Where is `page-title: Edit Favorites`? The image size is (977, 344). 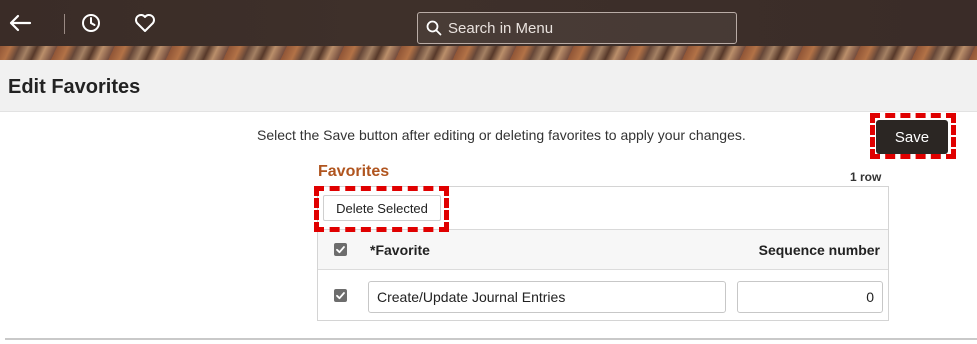
page-title: Edit Favorites is located at coordinates (74, 87).